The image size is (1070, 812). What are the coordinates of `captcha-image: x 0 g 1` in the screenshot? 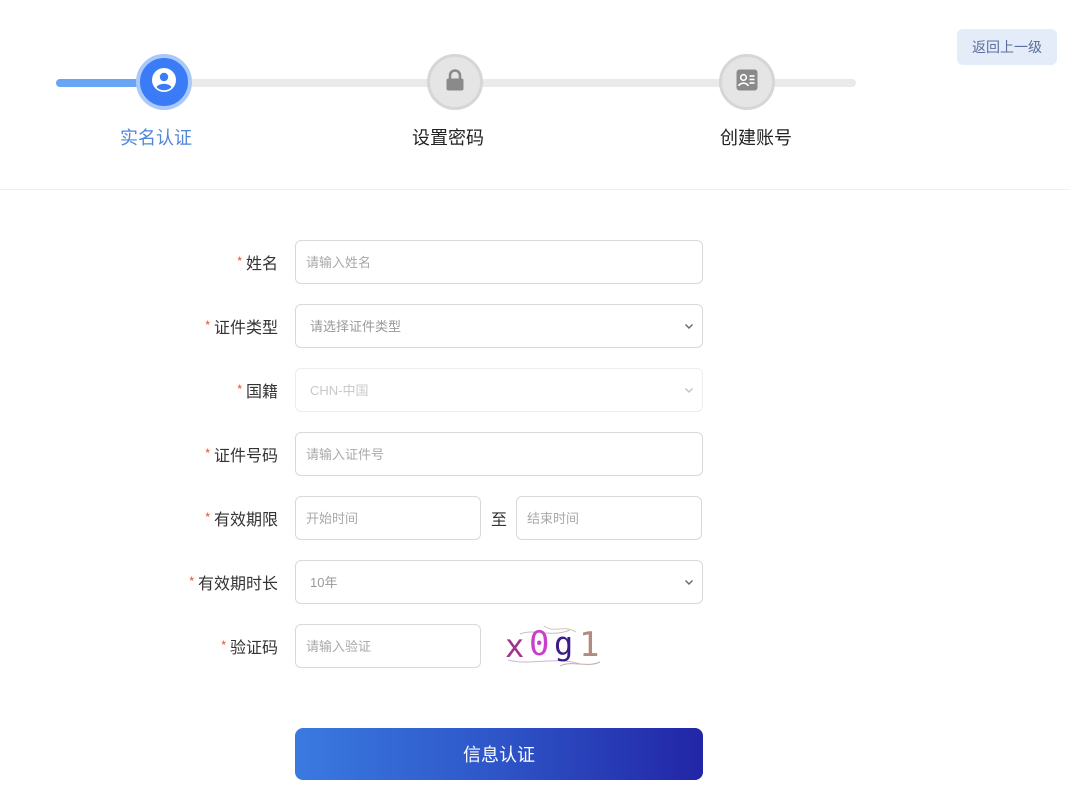 It's located at (555, 646).